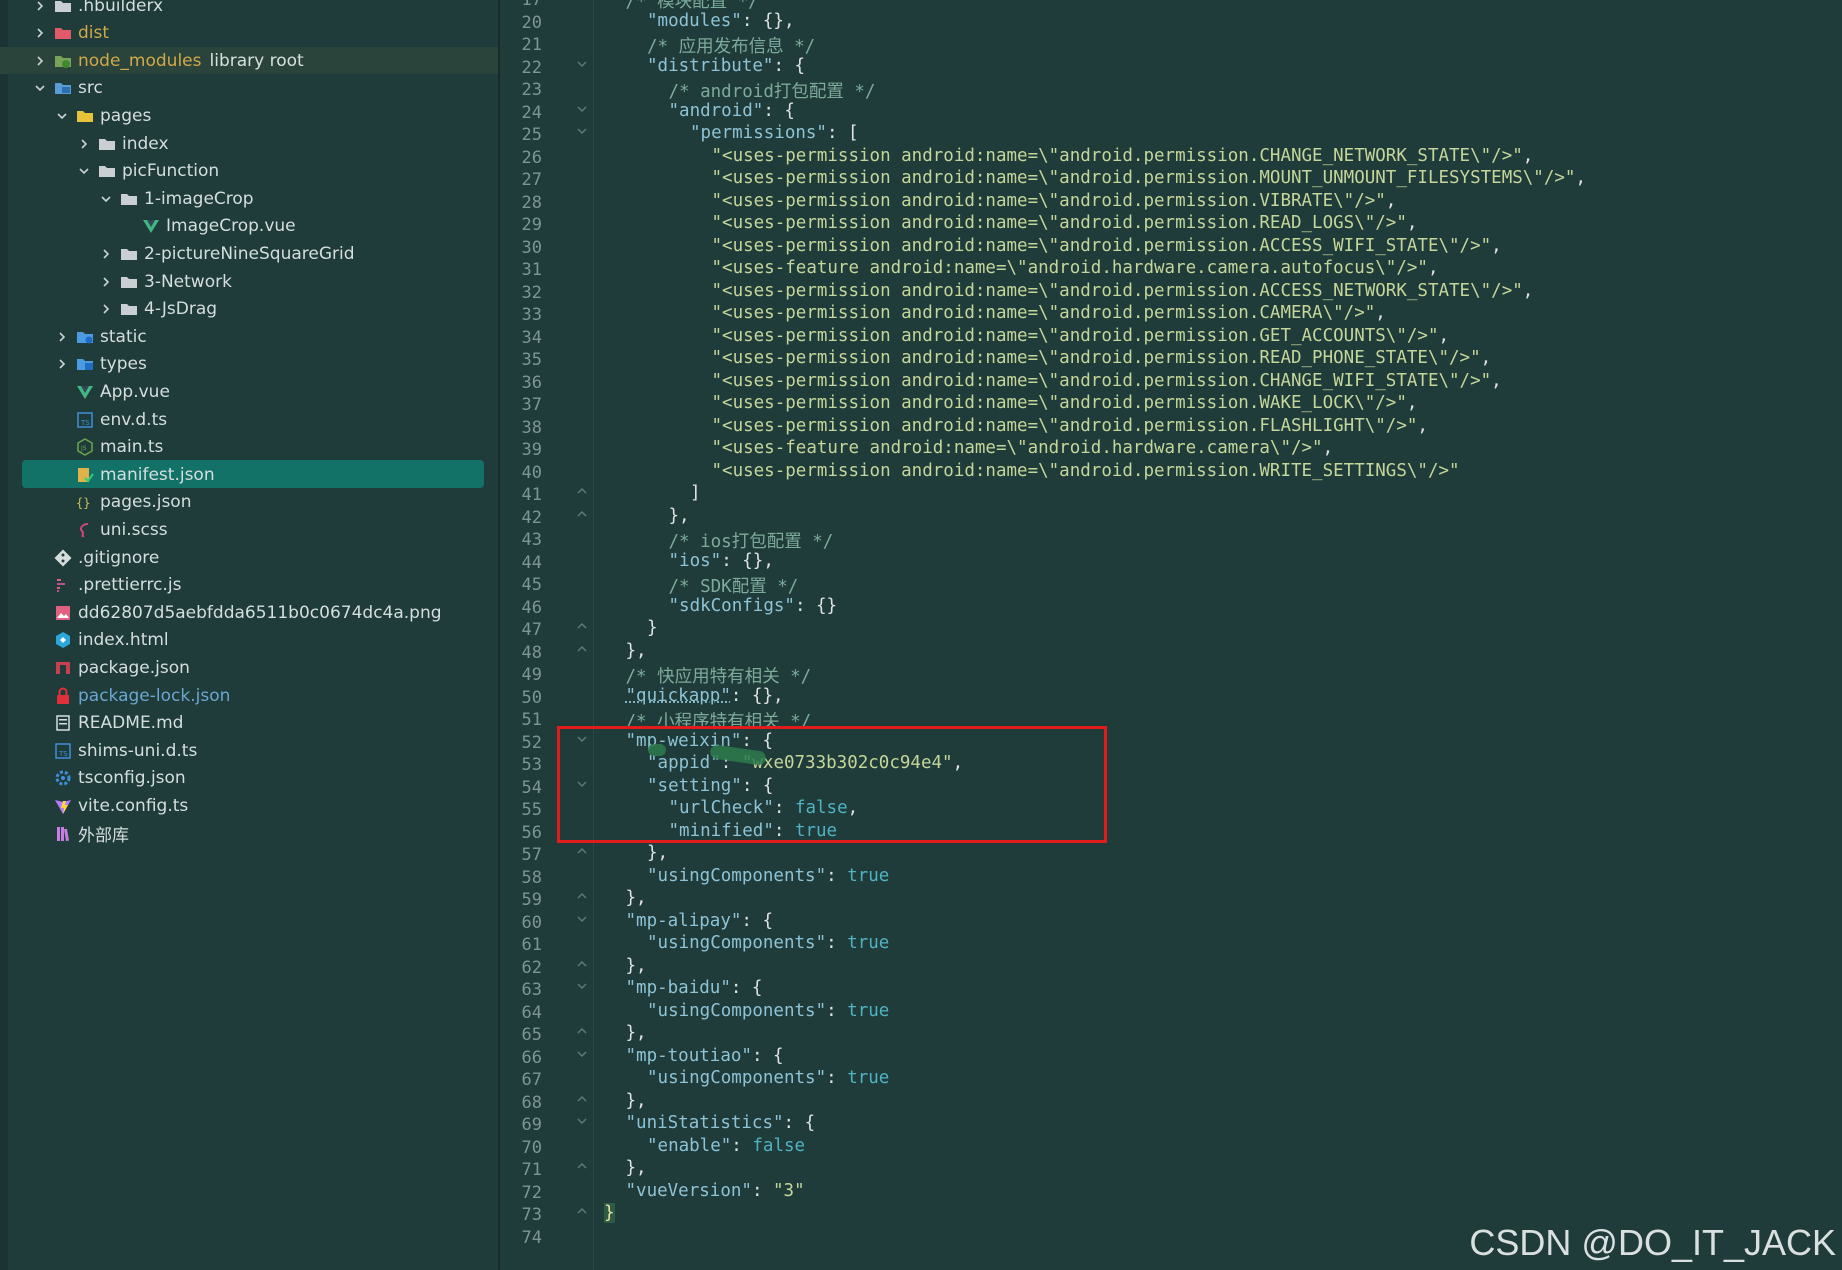 The width and height of the screenshot is (1842, 1270). What do you see at coordinates (249, 833) in the screenshot?
I see `tree-item: 外部库` at bounding box center [249, 833].